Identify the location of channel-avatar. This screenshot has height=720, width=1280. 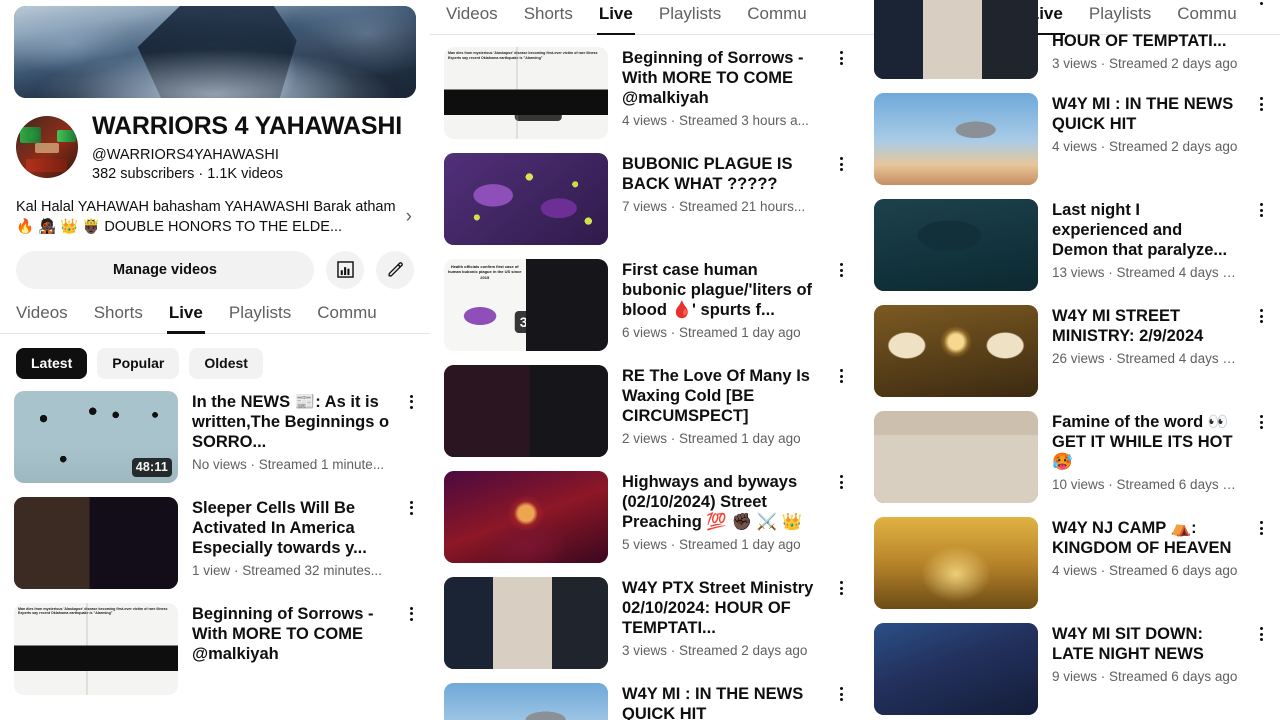
(47, 147).